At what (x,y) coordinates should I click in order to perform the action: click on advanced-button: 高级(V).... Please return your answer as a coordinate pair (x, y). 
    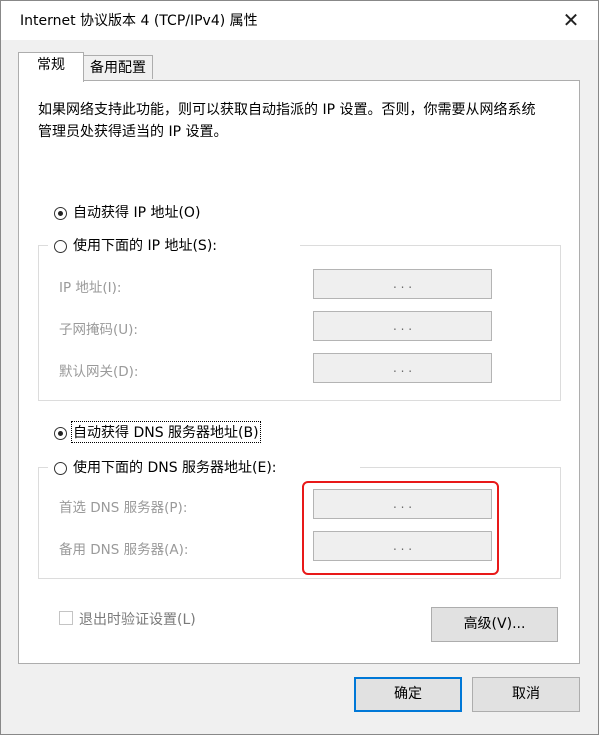
    Looking at the image, I should click on (494, 624).